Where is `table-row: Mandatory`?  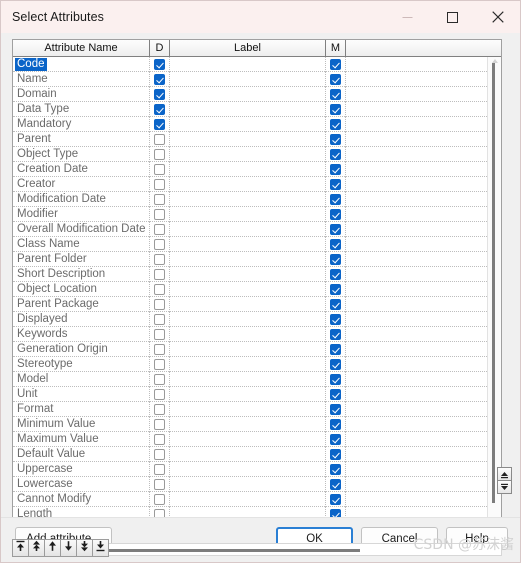 table-row: Mandatory is located at coordinates (250, 124).